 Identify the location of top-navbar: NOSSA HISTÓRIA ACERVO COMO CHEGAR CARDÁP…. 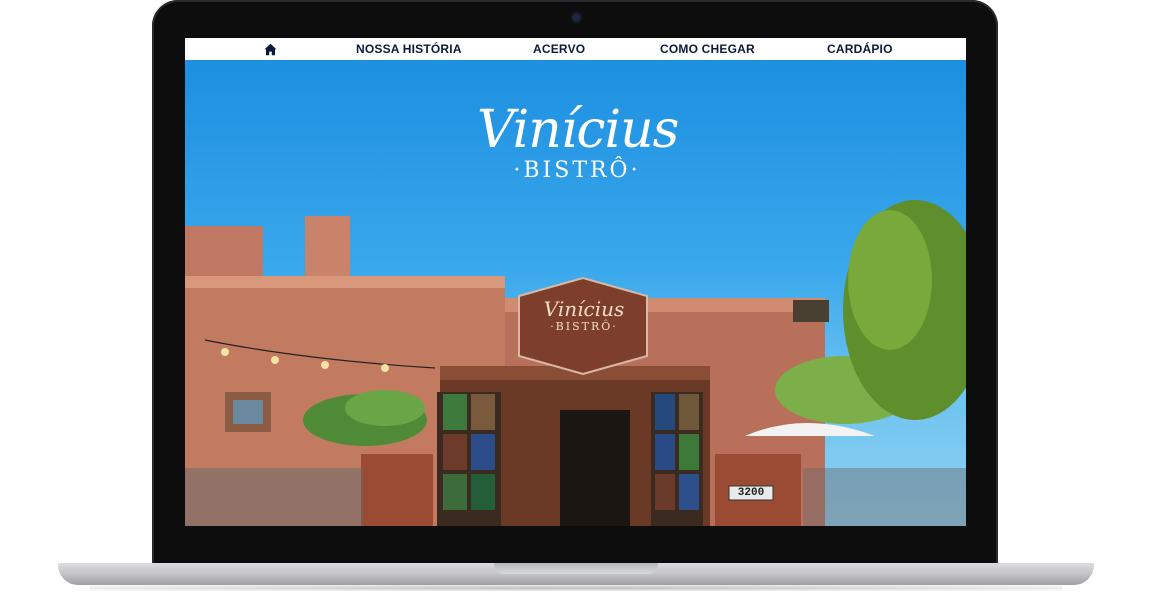
(575, 49).